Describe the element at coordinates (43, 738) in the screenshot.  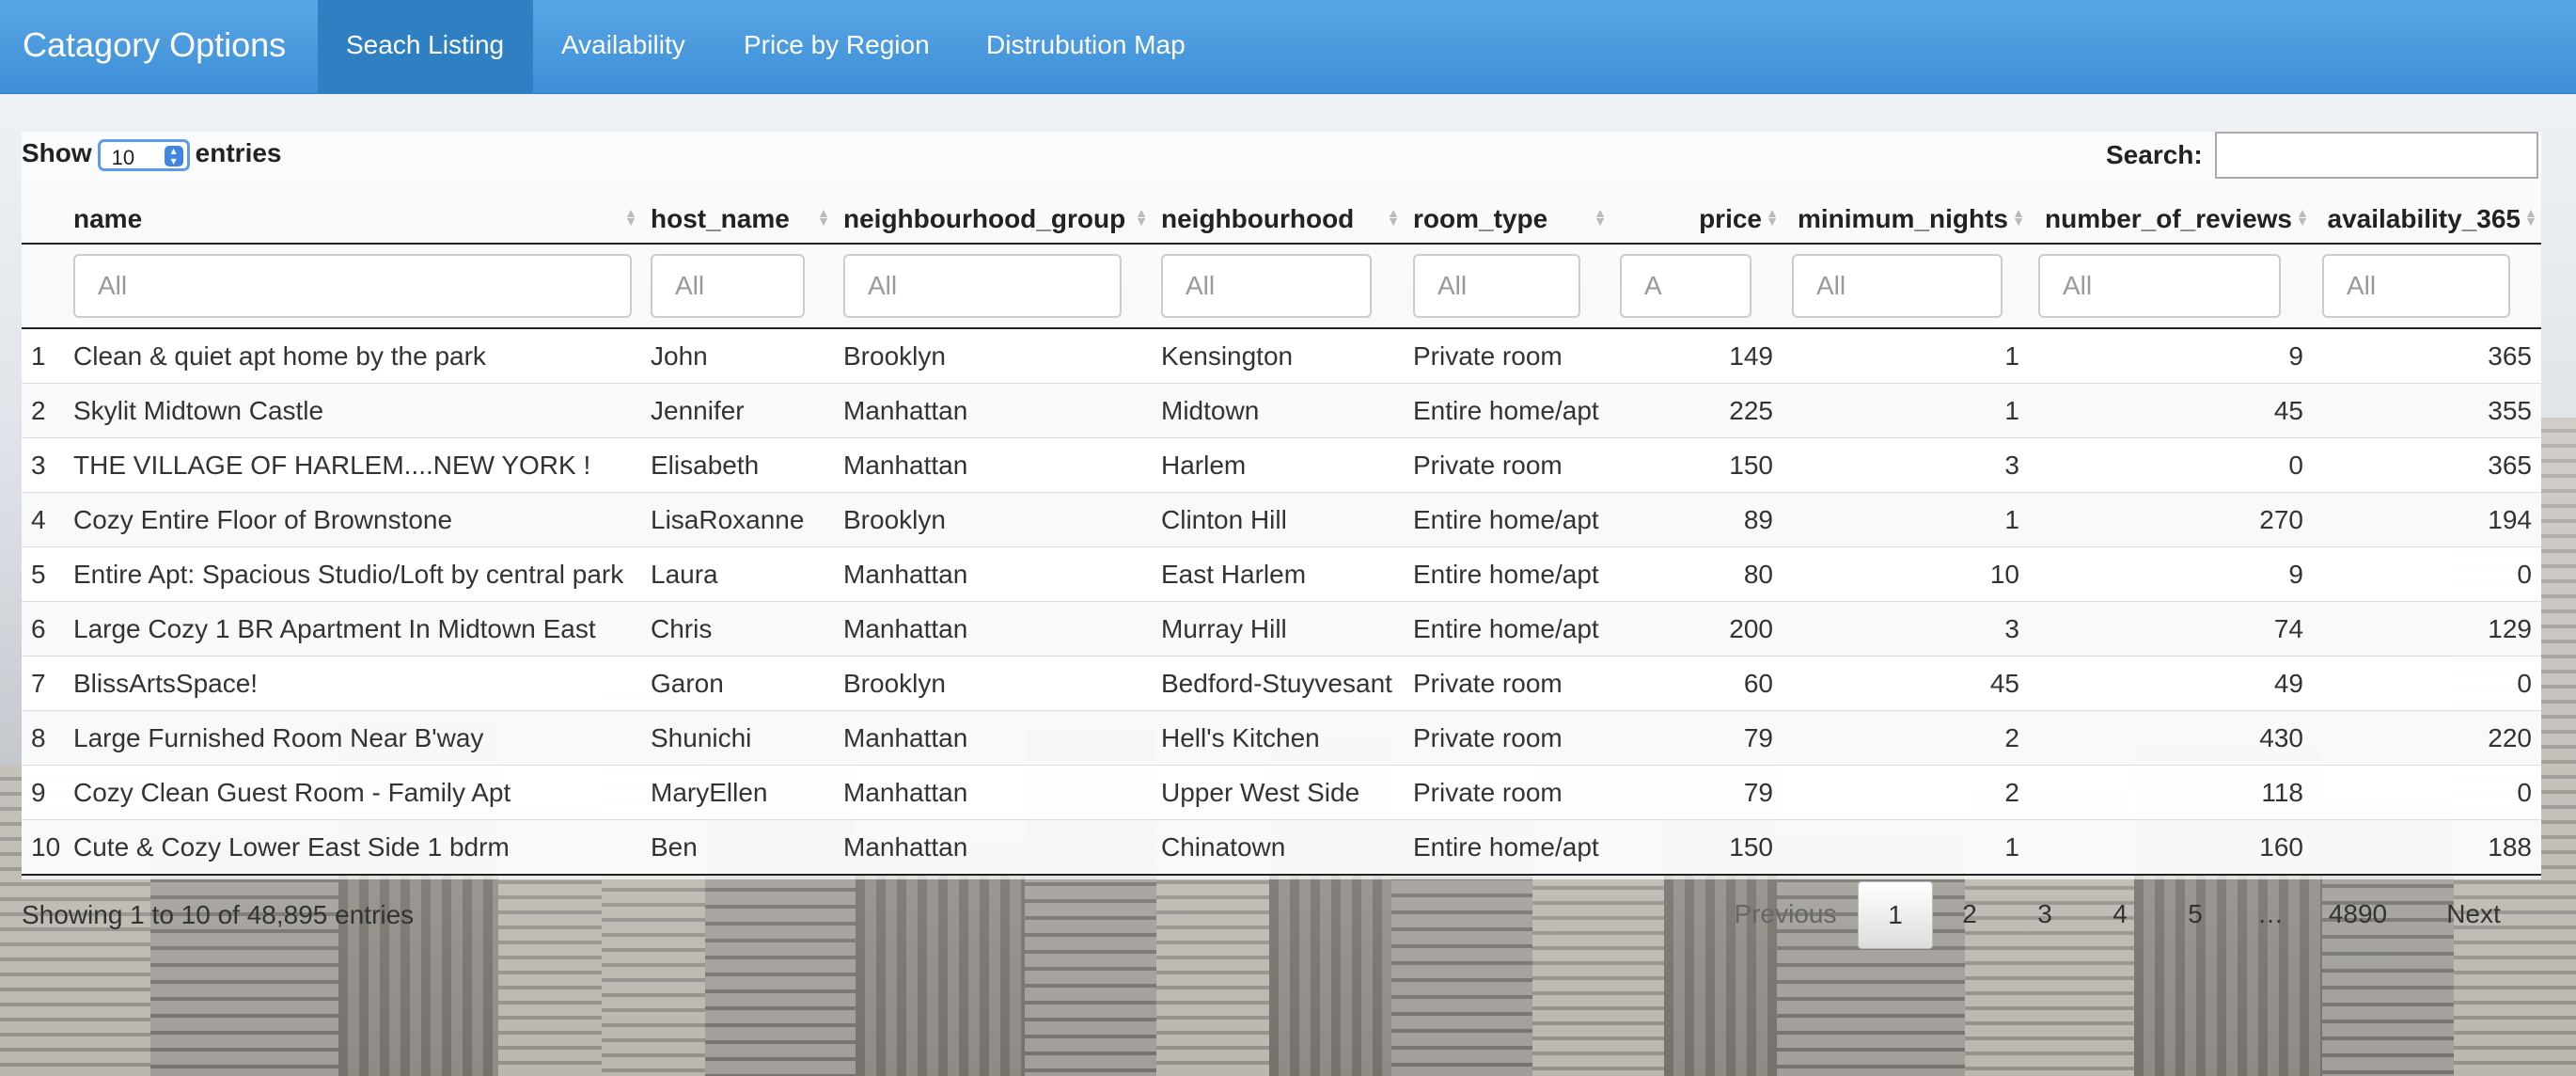
I see `row-index-cell: 8` at that location.